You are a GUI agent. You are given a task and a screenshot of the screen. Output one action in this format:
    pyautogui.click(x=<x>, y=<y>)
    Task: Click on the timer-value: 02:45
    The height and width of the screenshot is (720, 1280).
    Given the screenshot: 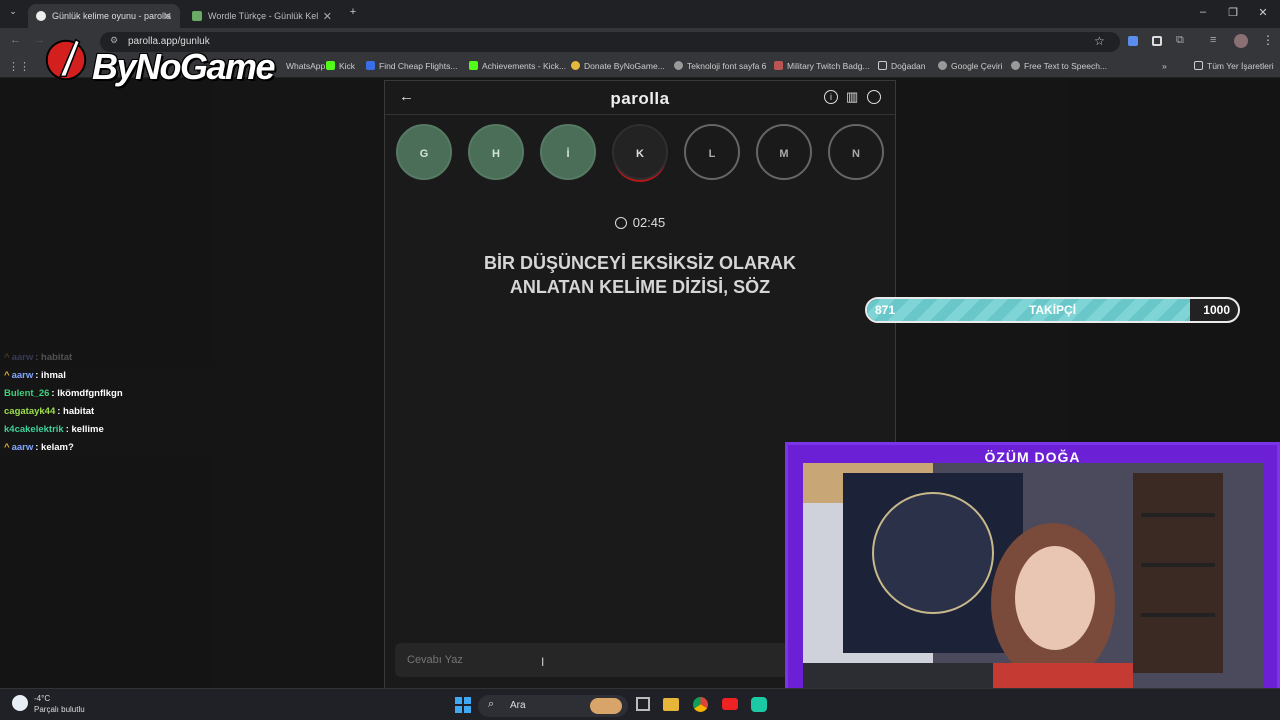 What is the action you would take?
    pyautogui.click(x=649, y=222)
    